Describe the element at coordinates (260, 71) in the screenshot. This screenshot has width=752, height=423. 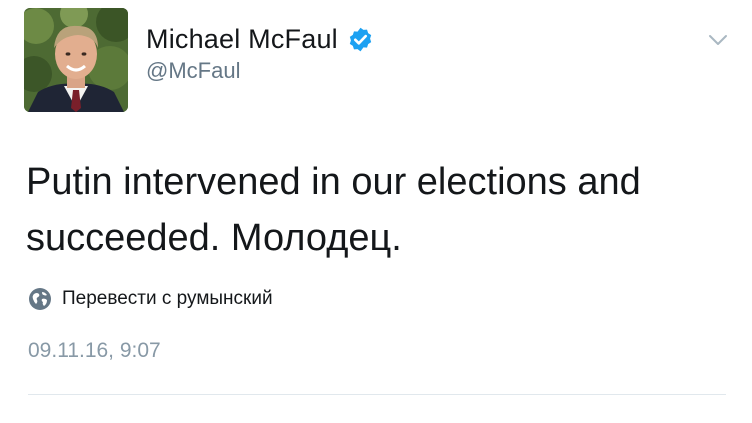
I see `author-handle: @McFaul` at that location.